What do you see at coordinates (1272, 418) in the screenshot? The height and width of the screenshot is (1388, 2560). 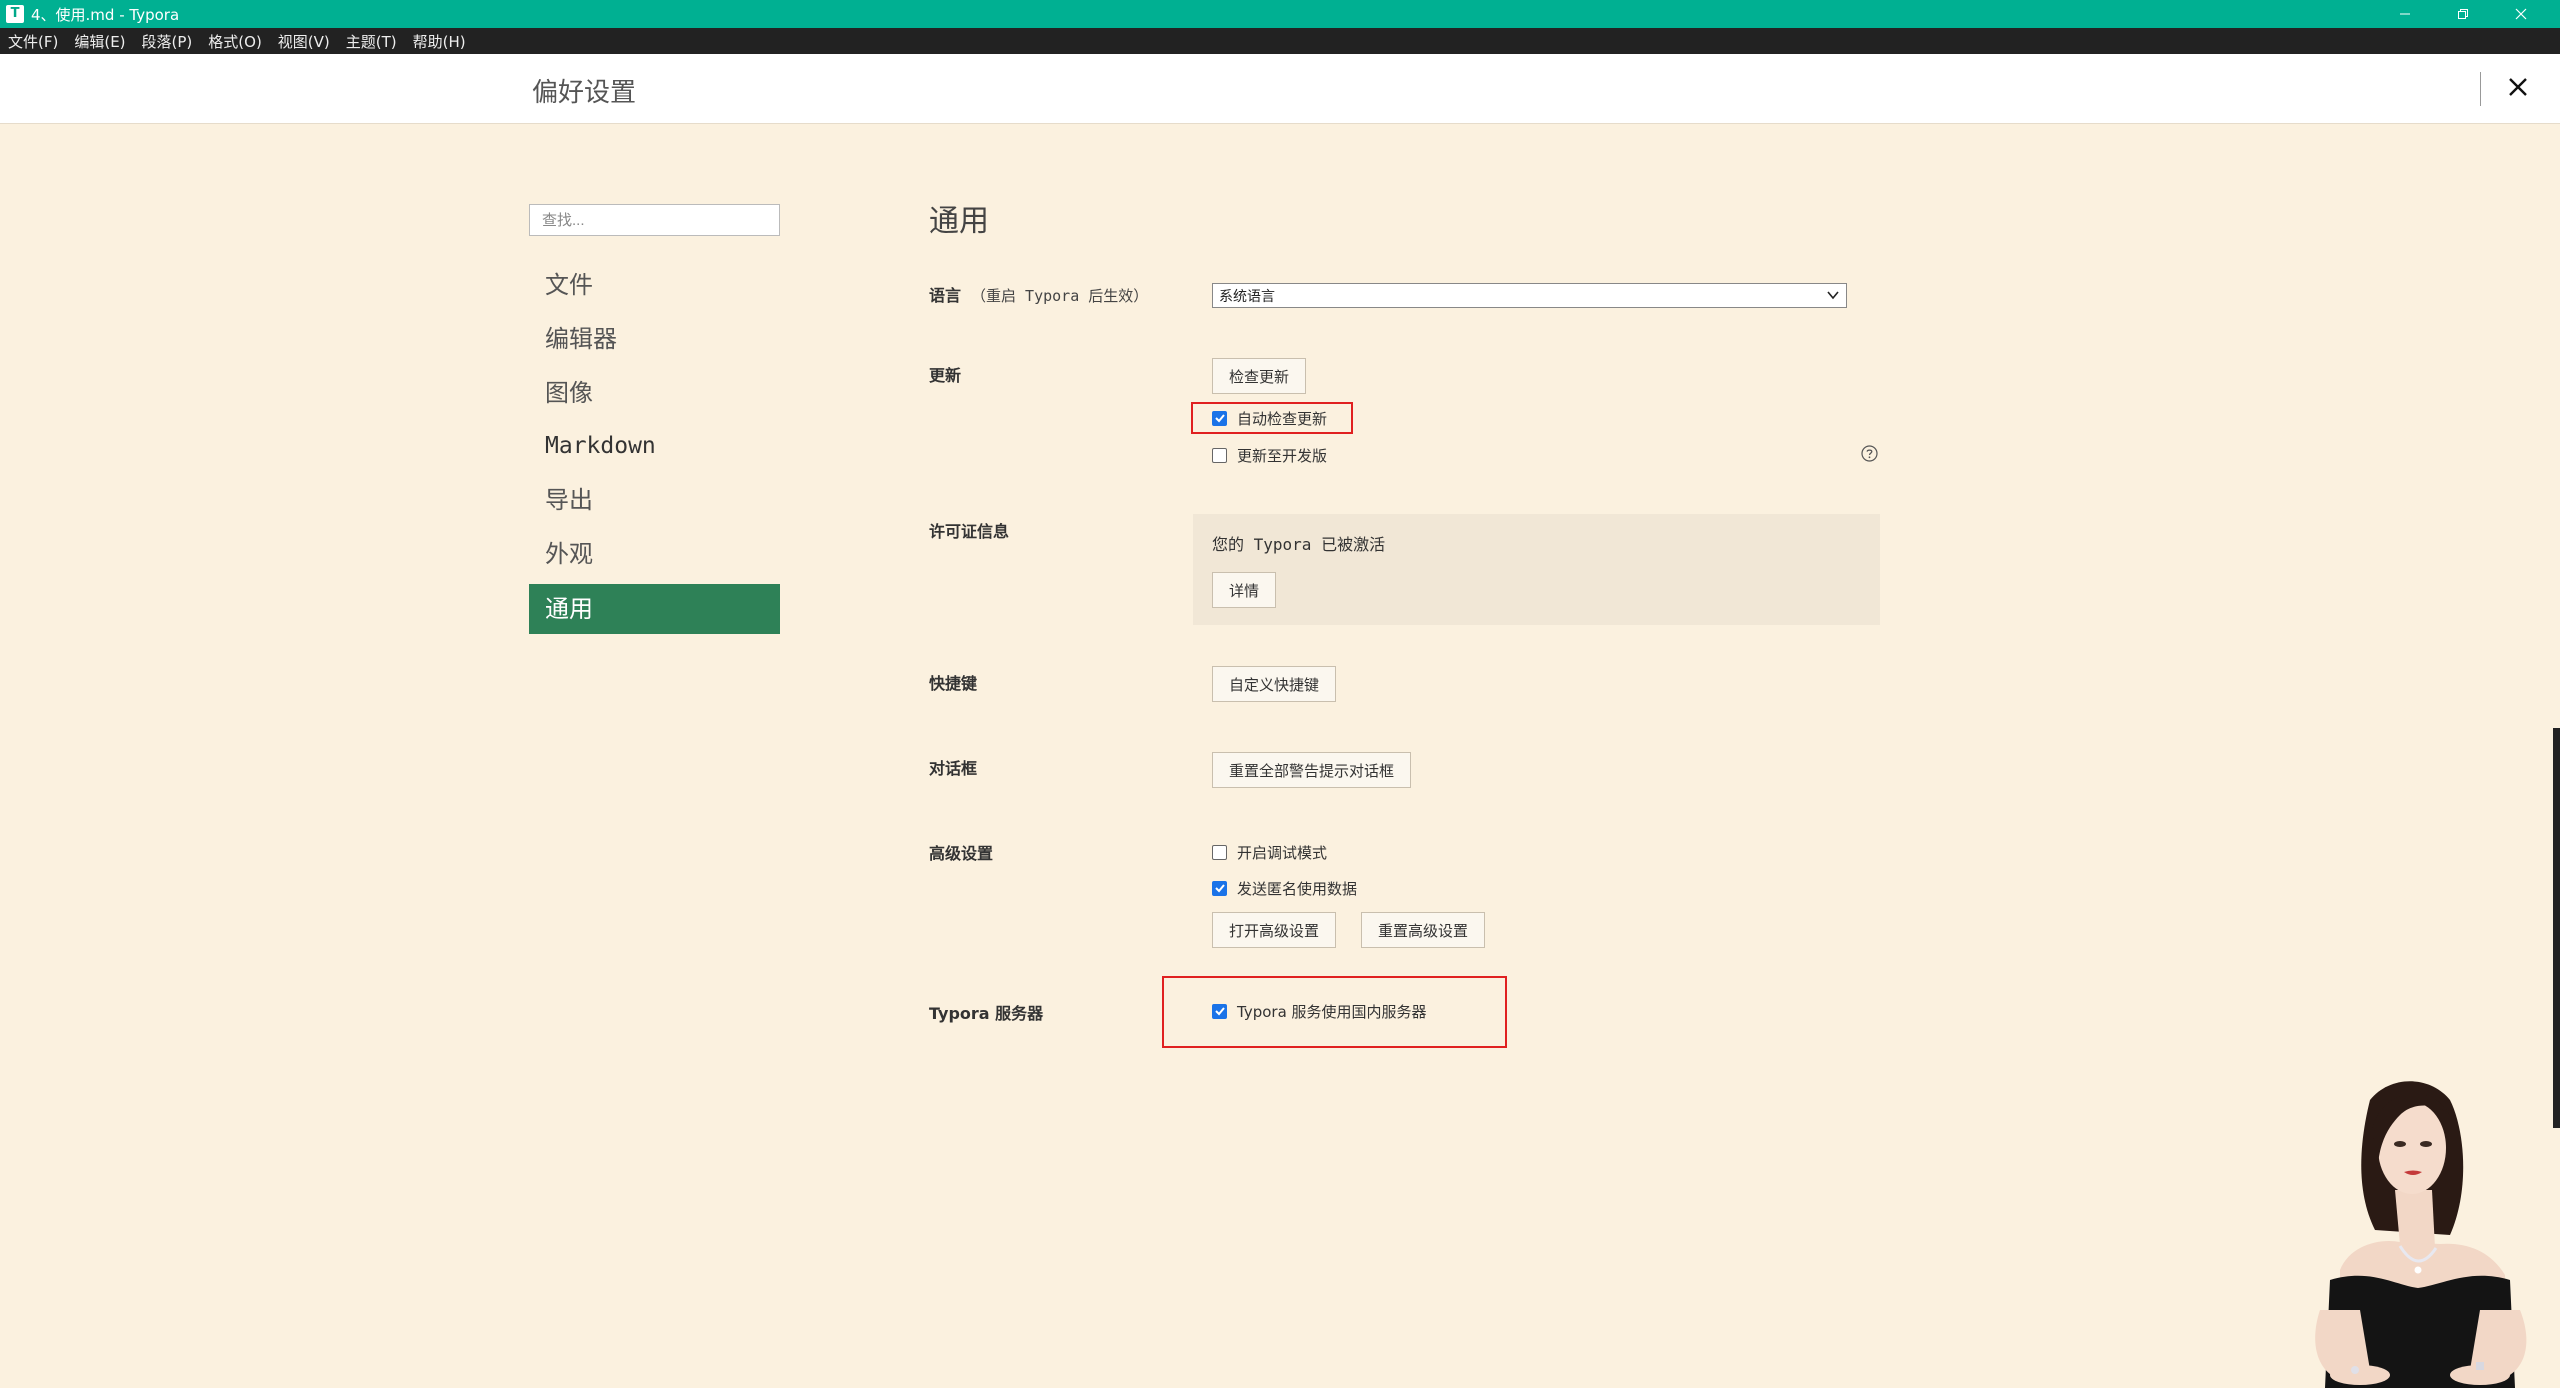 I see `highlight-box-auto-update` at bounding box center [1272, 418].